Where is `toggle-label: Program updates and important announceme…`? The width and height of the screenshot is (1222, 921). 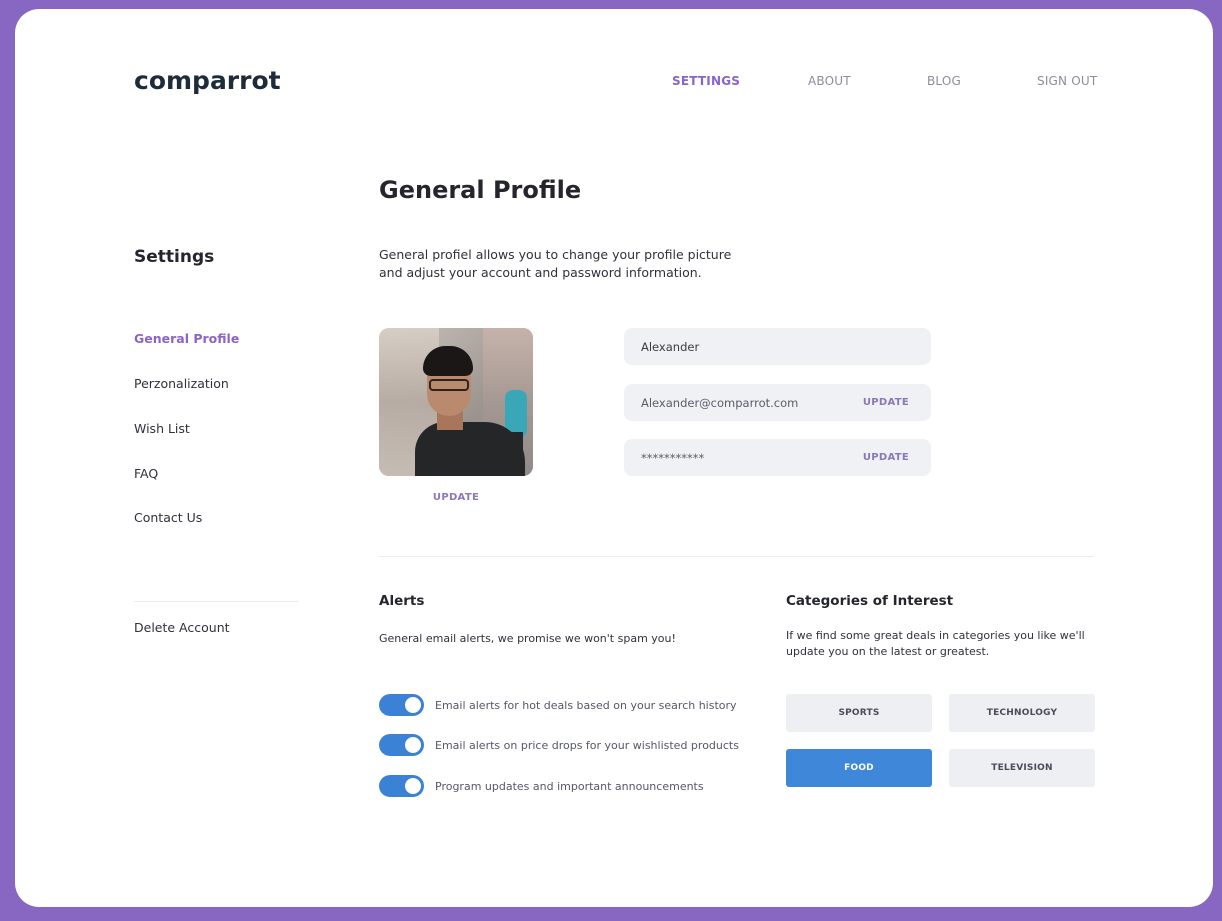
toggle-label: Program updates and important announceme… is located at coordinates (569, 786).